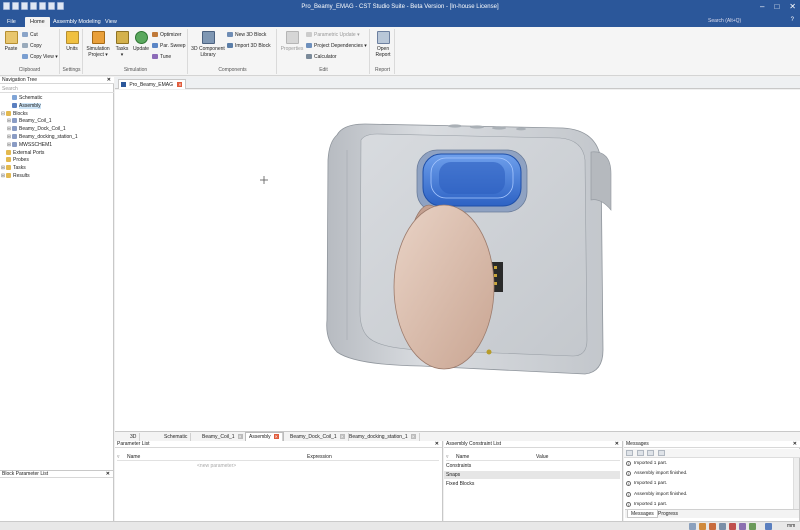 The width and height of the screenshot is (800, 530). Describe the element at coordinates (712, 526) in the screenshot. I see `rotate-icon` at that location.